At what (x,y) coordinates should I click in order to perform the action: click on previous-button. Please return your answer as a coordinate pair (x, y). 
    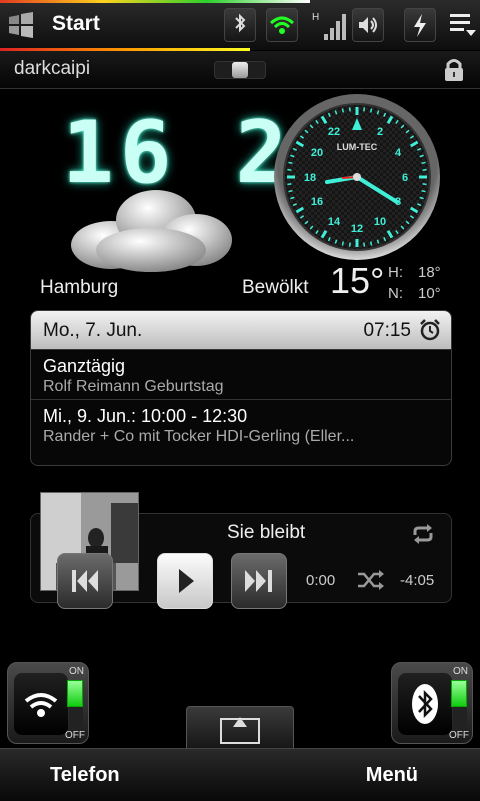
    Looking at the image, I should click on (85, 581).